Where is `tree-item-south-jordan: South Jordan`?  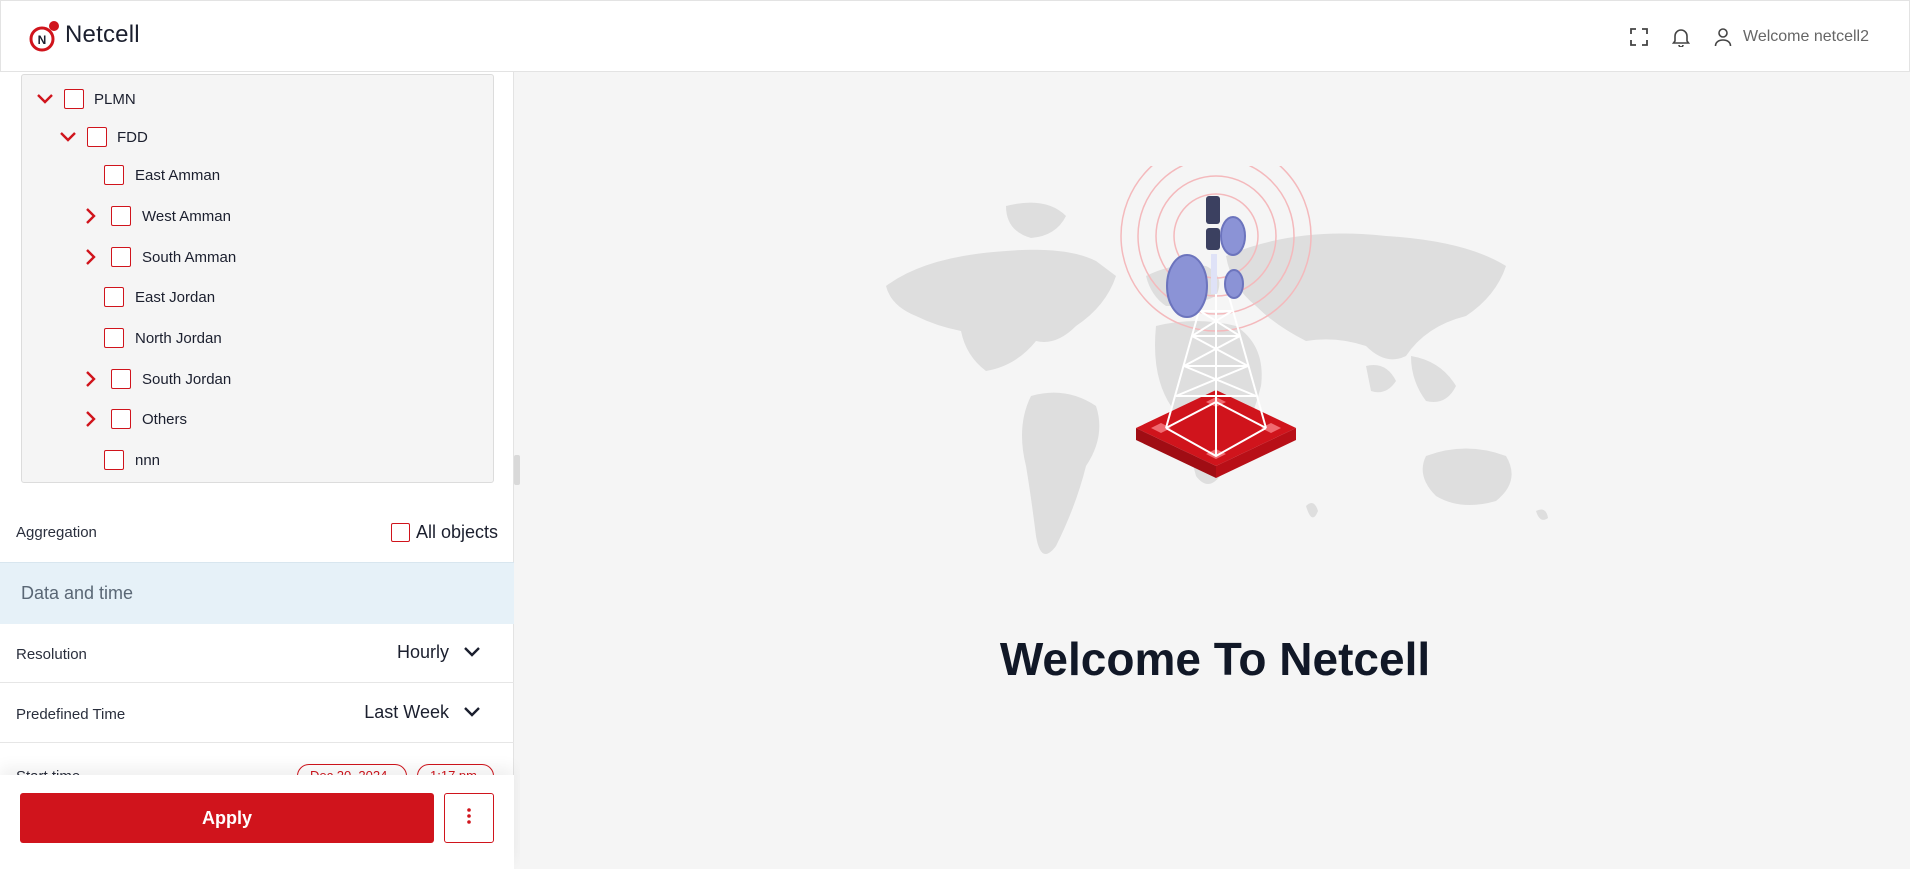 tree-item-south-jordan: South Jordan is located at coordinates (155, 379).